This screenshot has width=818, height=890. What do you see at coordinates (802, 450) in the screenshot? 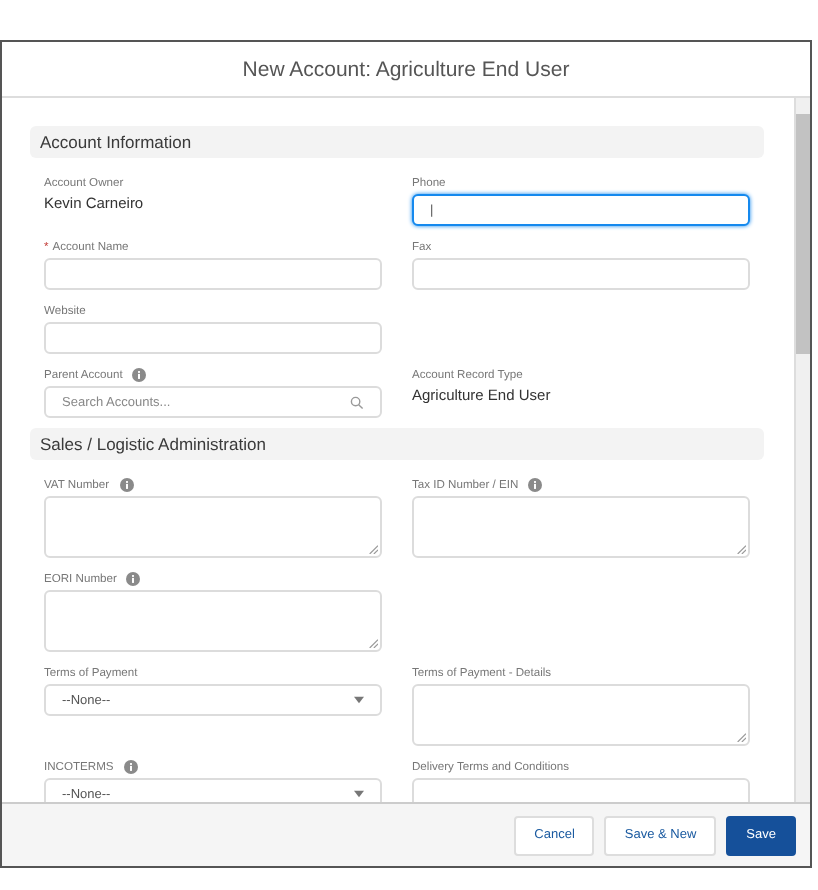
I see `scrollbar` at bounding box center [802, 450].